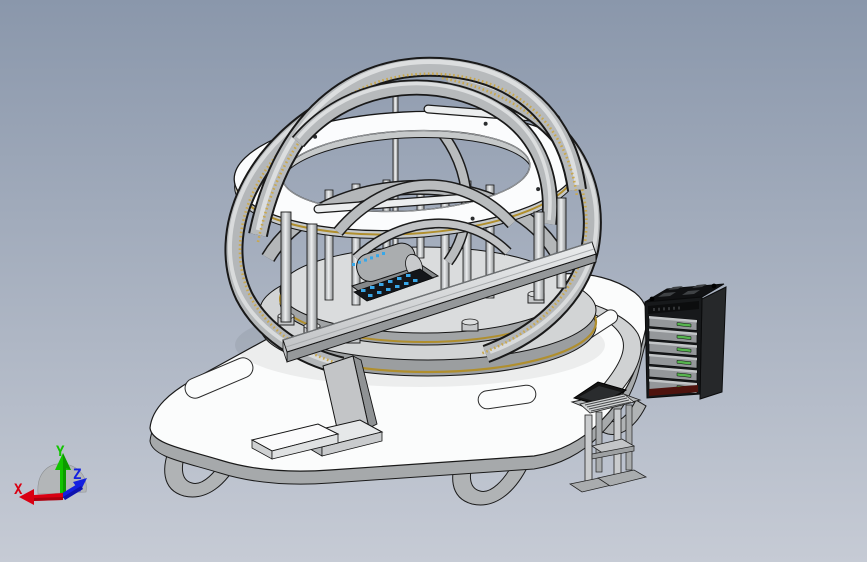 The width and height of the screenshot is (867, 562). What do you see at coordinates (77, 475) in the screenshot?
I see `z-axis-label: Z` at bounding box center [77, 475].